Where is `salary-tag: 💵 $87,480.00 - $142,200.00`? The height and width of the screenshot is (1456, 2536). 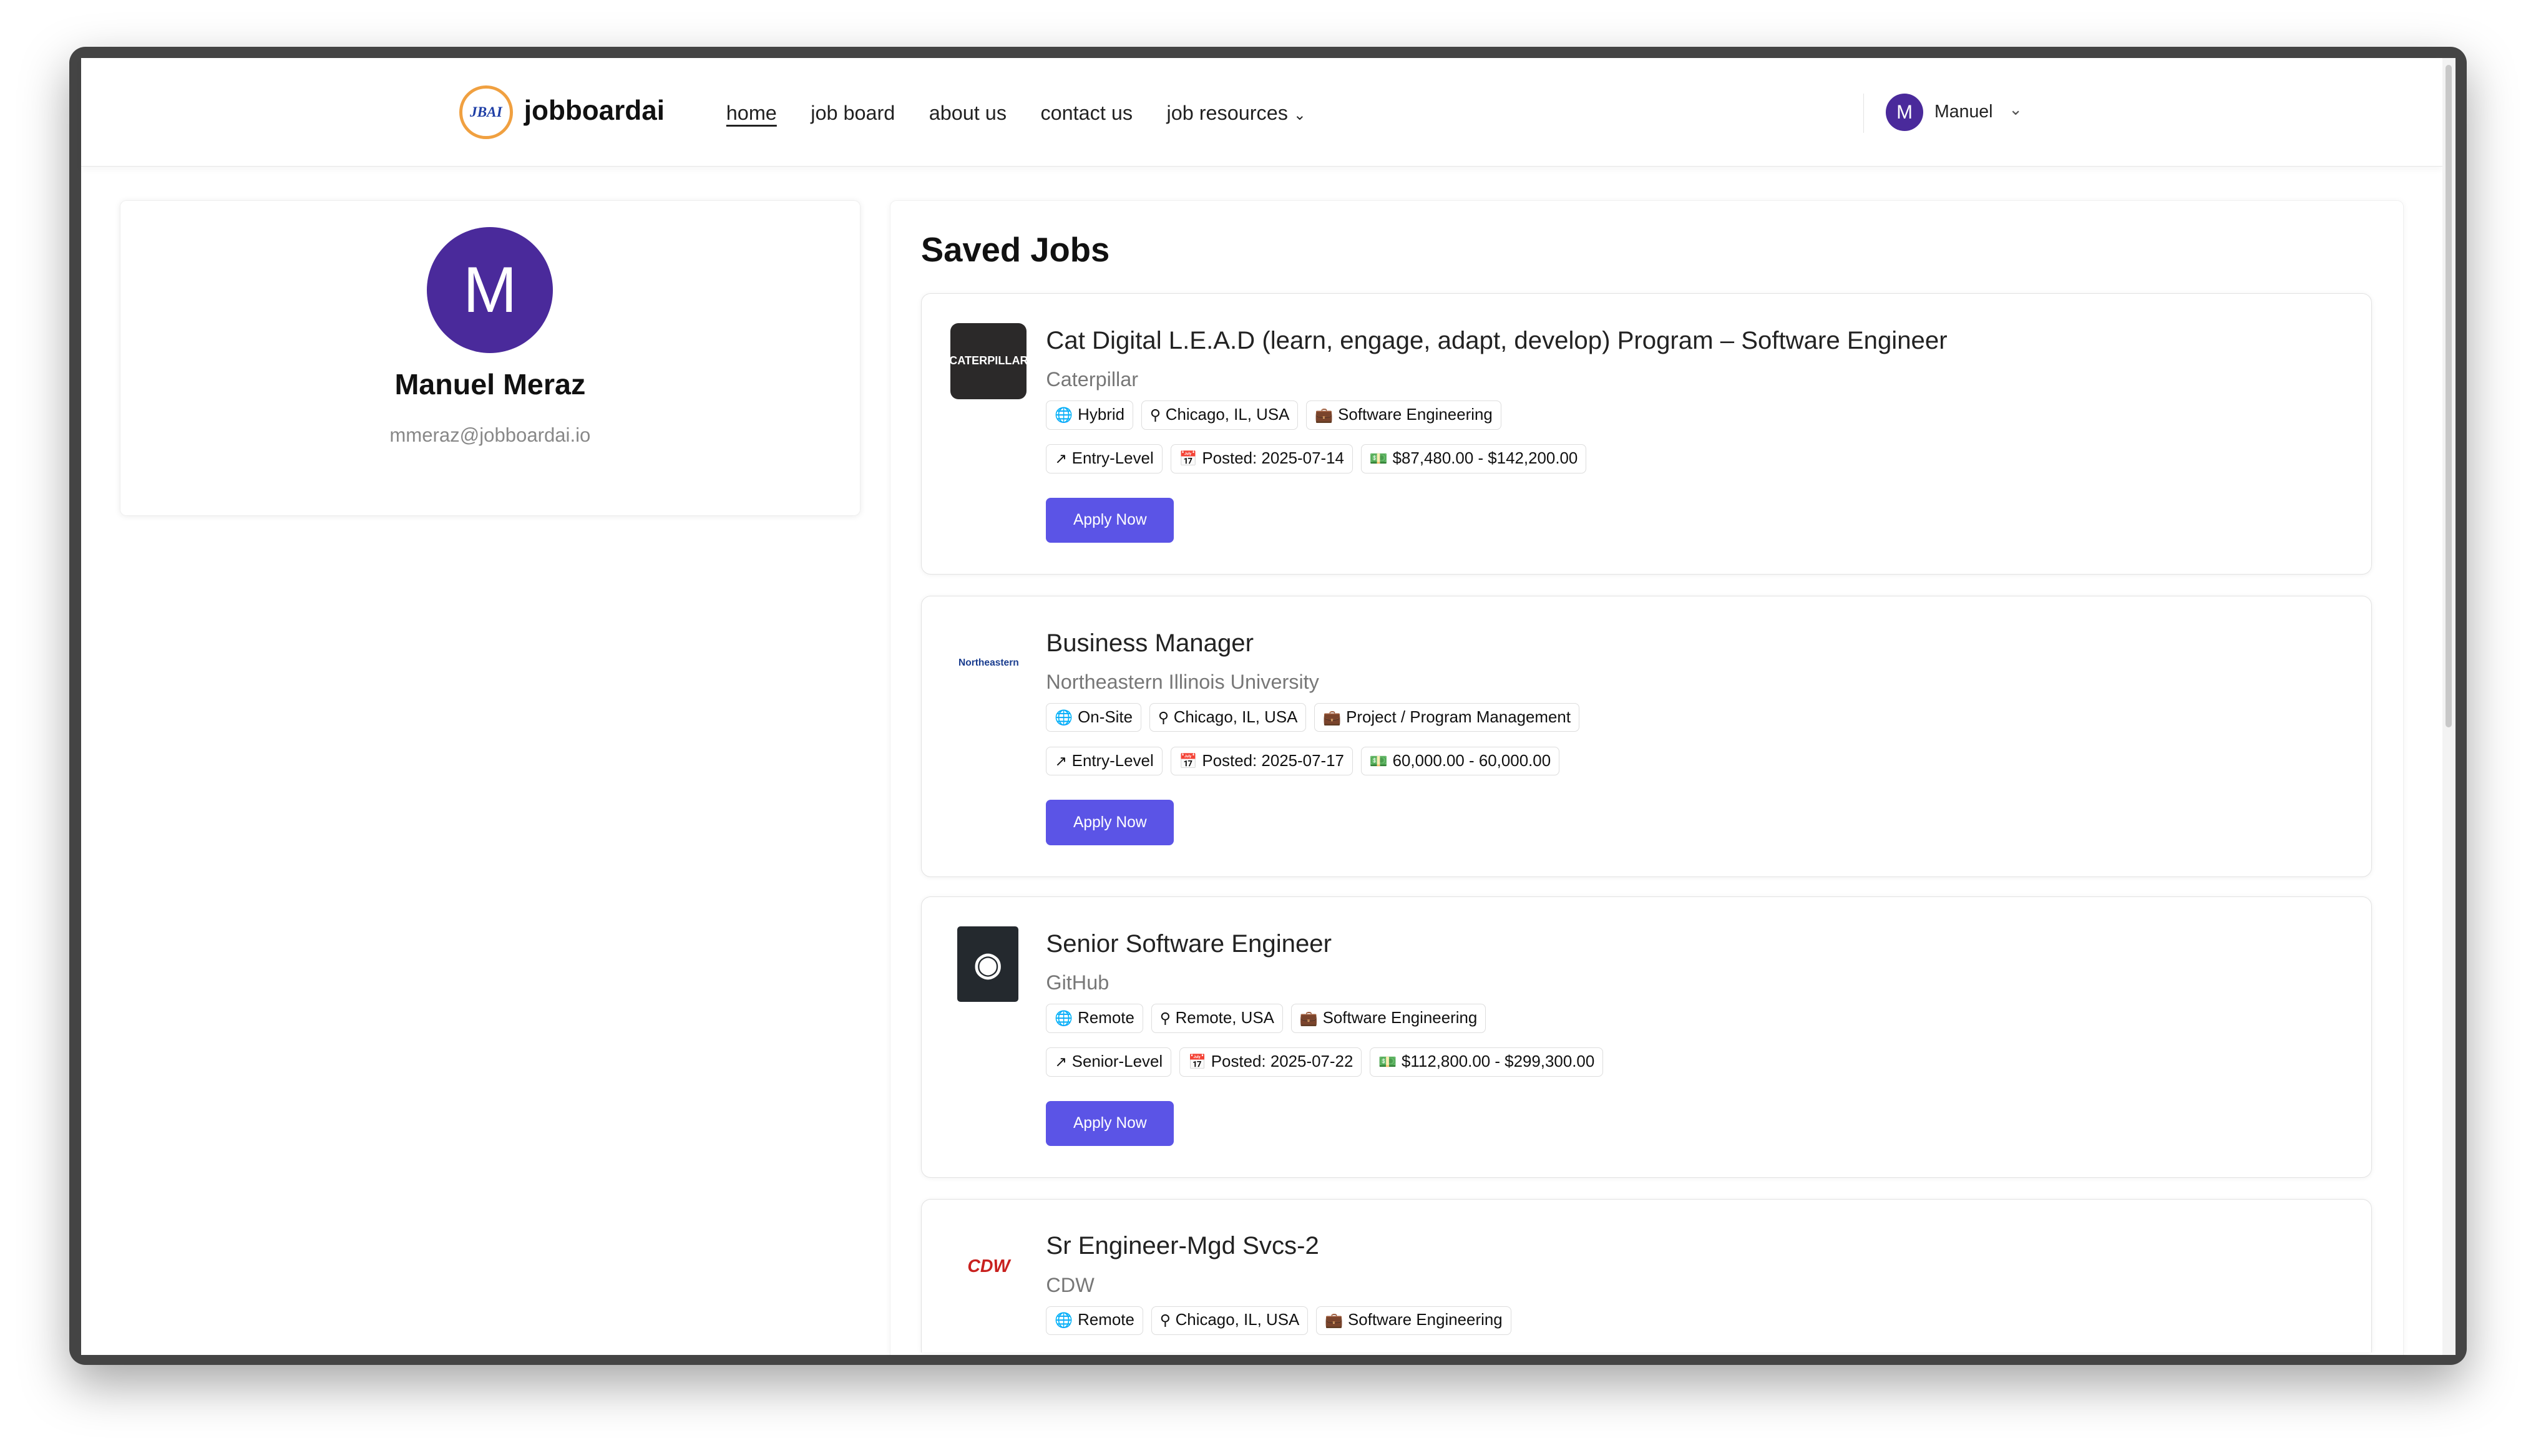
salary-tag: 💵 $87,480.00 - $142,200.00 is located at coordinates (1473, 458).